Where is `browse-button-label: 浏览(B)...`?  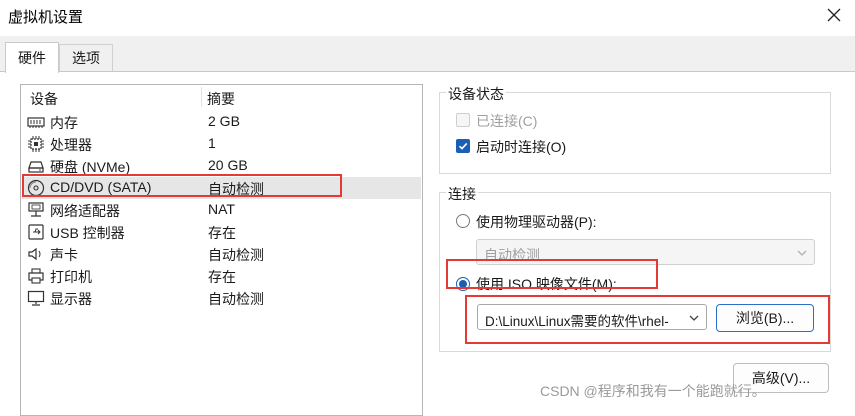
browse-button-label: 浏览(B)... is located at coordinates (765, 318).